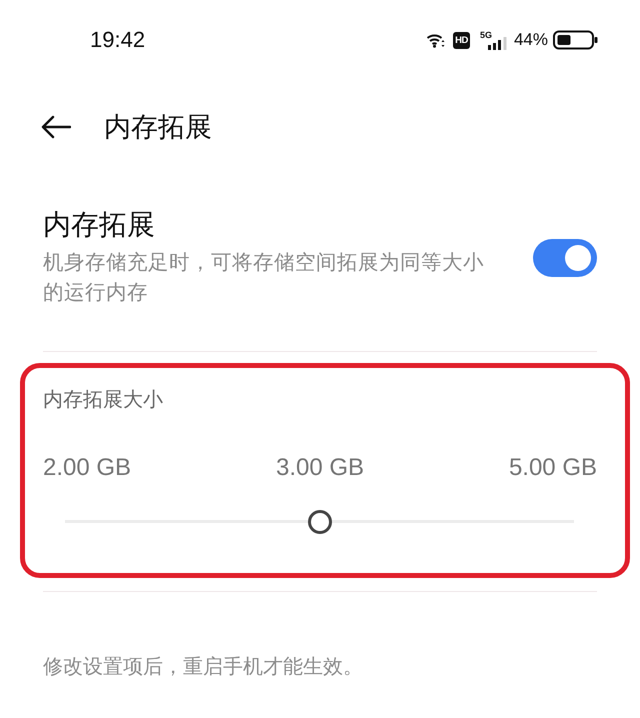  Describe the element at coordinates (158, 127) in the screenshot. I see `page-title: 内存拓展` at that location.